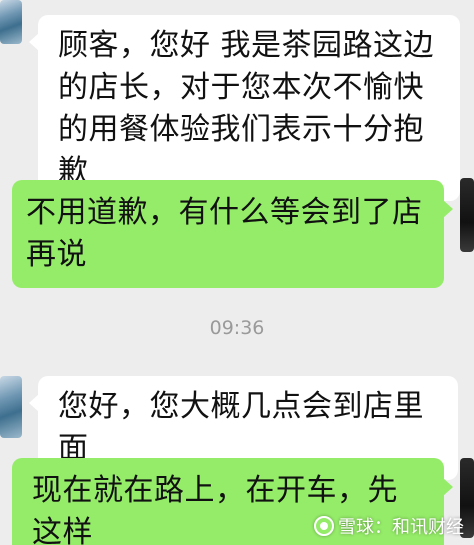 The image size is (474, 545). I want to click on watermark: 雪球：和讯财经, so click(389, 526).